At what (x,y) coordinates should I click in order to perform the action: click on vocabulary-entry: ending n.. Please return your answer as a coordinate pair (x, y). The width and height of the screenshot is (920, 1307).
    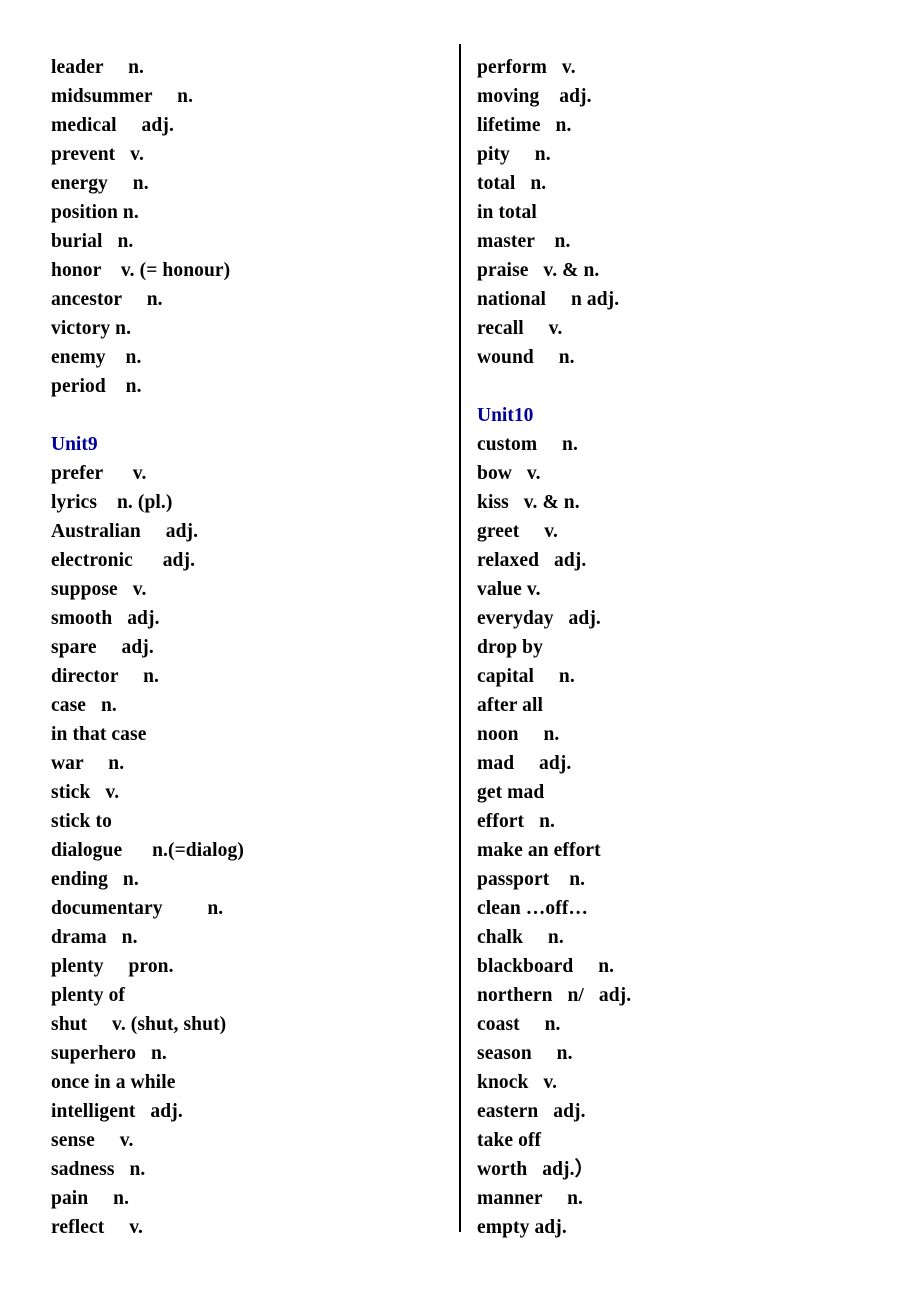
    Looking at the image, I should click on (95, 879).